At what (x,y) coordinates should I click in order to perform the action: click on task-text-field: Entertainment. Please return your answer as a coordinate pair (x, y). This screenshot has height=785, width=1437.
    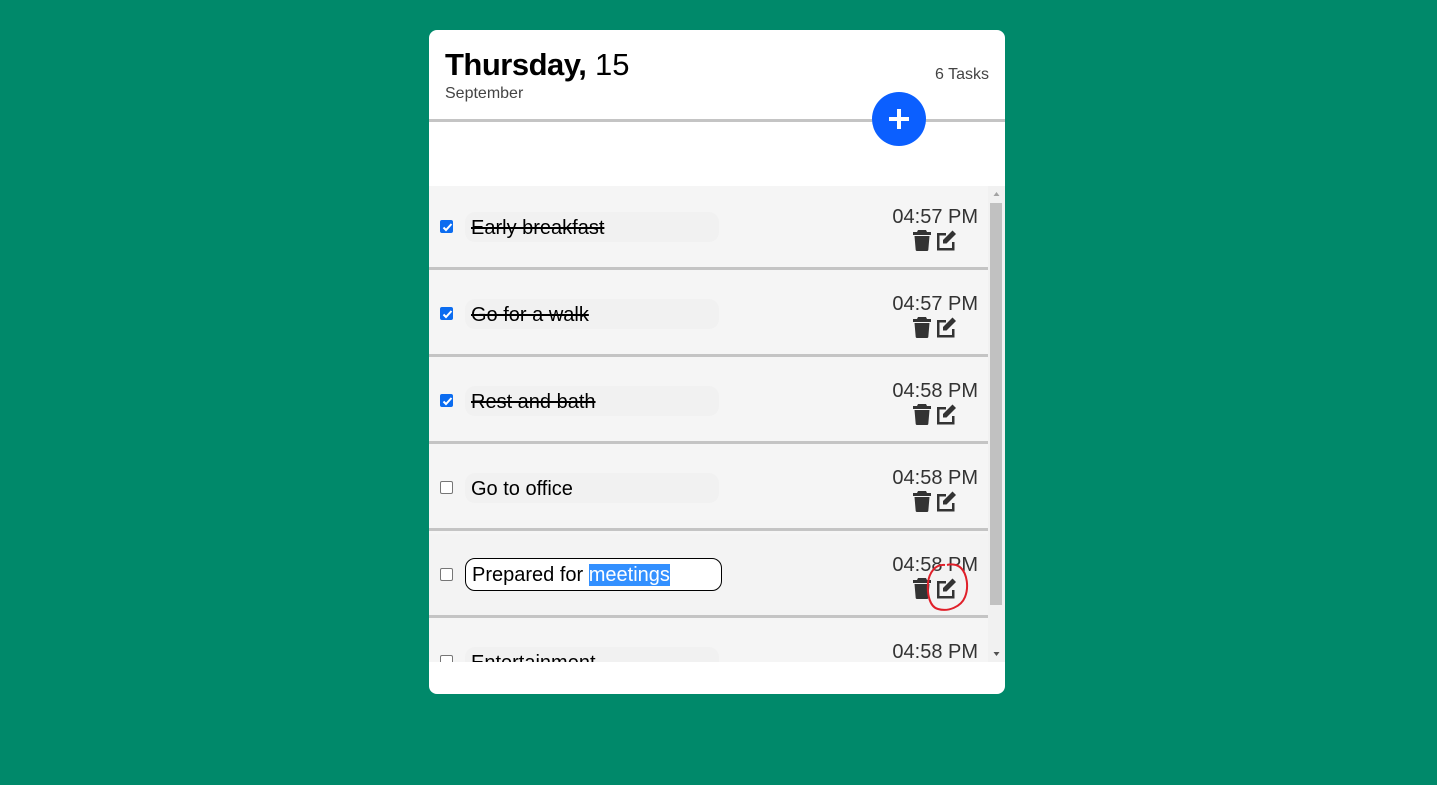
    Looking at the image, I should click on (592, 654).